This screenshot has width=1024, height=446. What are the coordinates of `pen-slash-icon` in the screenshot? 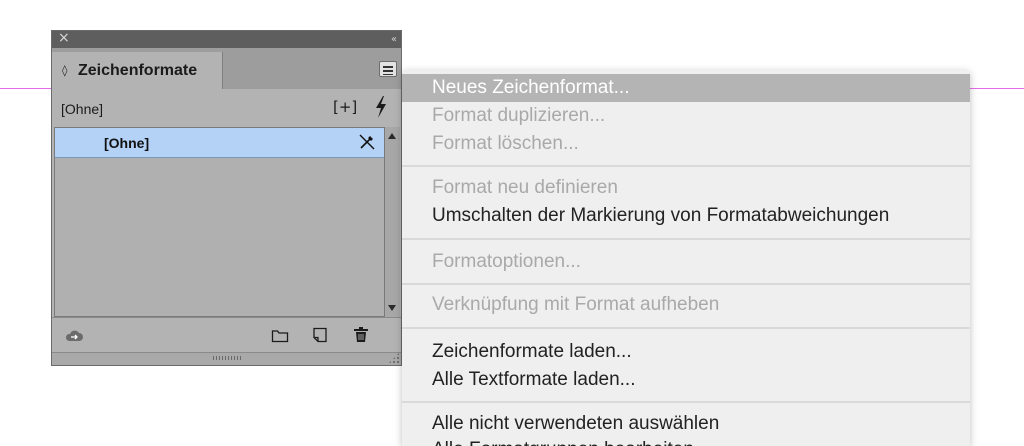 It's located at (367, 142).